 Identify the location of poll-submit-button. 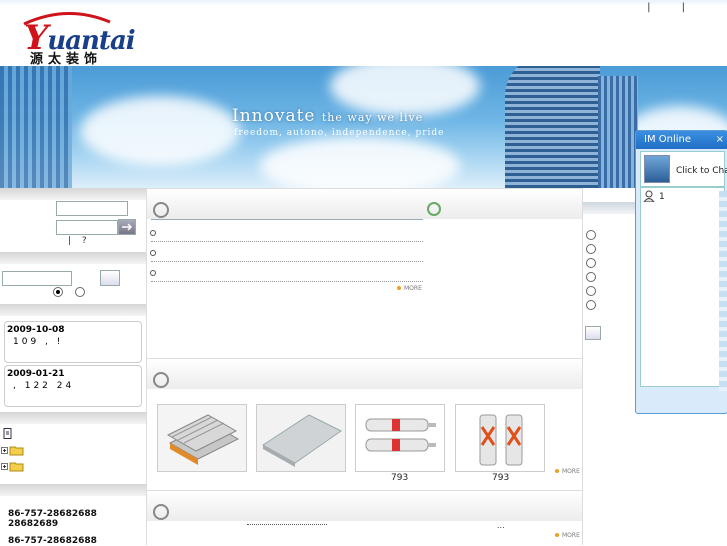
(593, 333).